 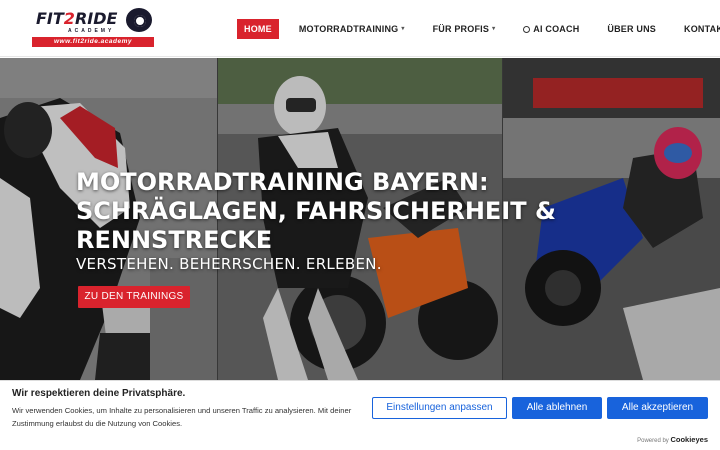 I want to click on cookieyes-attribution: Powered by Cookieyes, so click(x=672, y=439).